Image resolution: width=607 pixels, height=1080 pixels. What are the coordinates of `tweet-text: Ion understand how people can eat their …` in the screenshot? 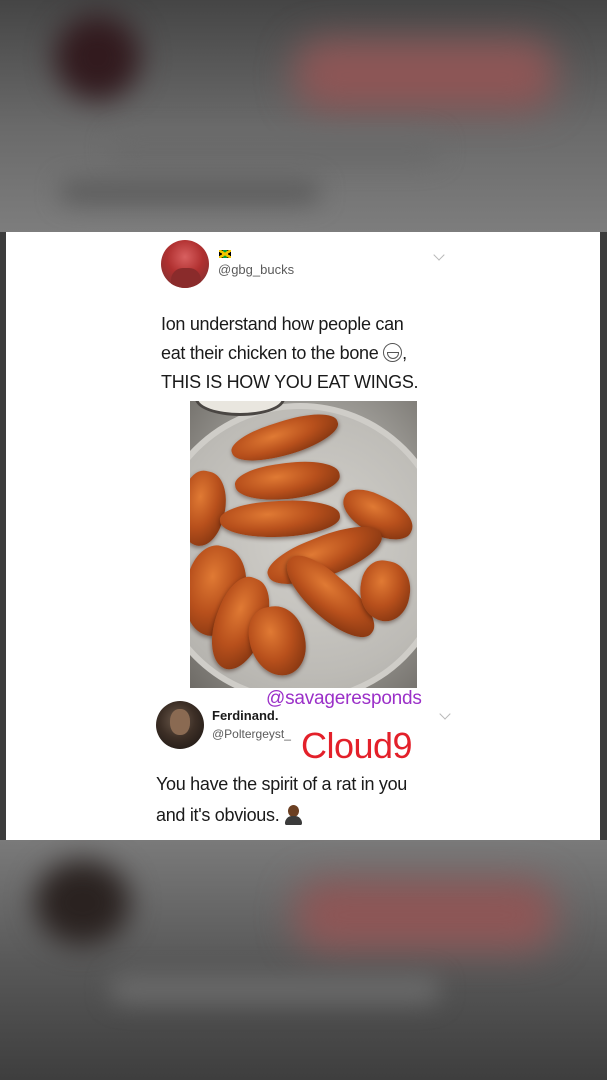 It's located at (311, 353).